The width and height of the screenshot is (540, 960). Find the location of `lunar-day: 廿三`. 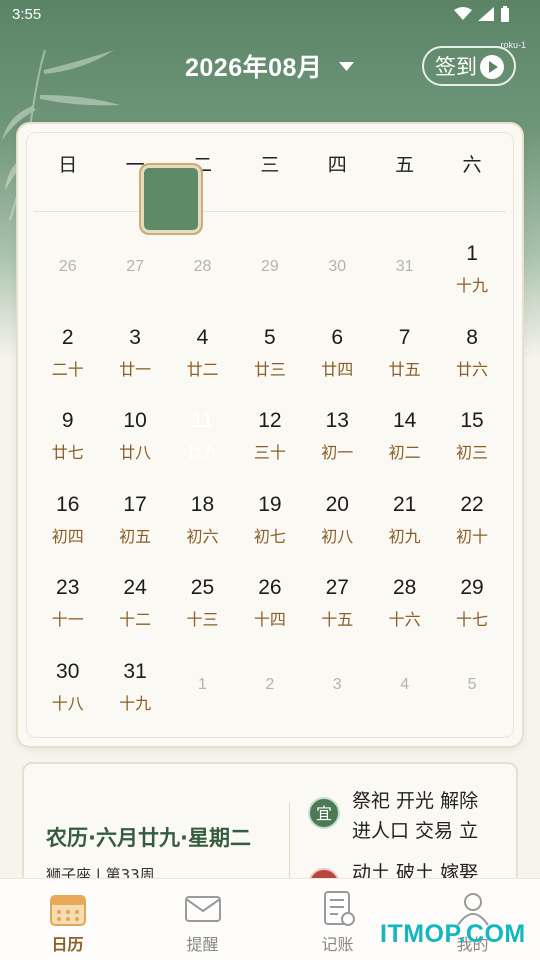

lunar-day: 廿三 is located at coordinates (269, 369).